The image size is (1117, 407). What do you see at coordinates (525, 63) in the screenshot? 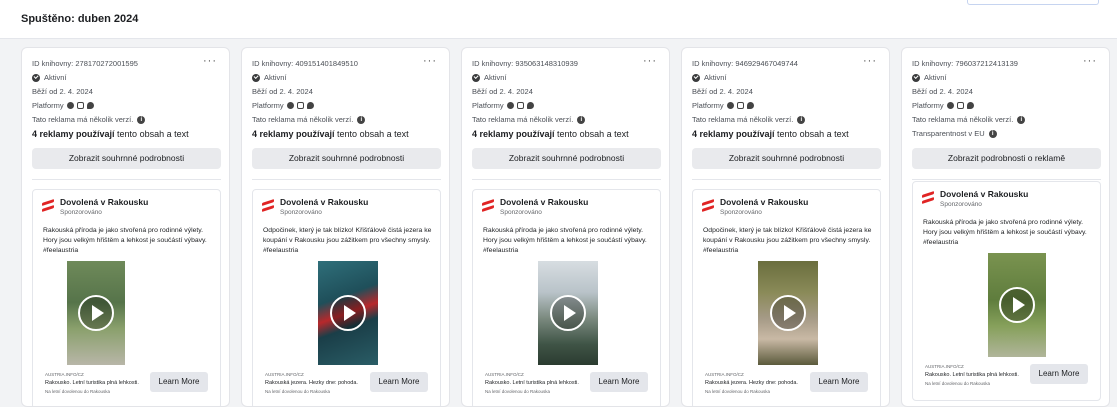
I see `library-id: ID knihovny: 935063148310939` at bounding box center [525, 63].